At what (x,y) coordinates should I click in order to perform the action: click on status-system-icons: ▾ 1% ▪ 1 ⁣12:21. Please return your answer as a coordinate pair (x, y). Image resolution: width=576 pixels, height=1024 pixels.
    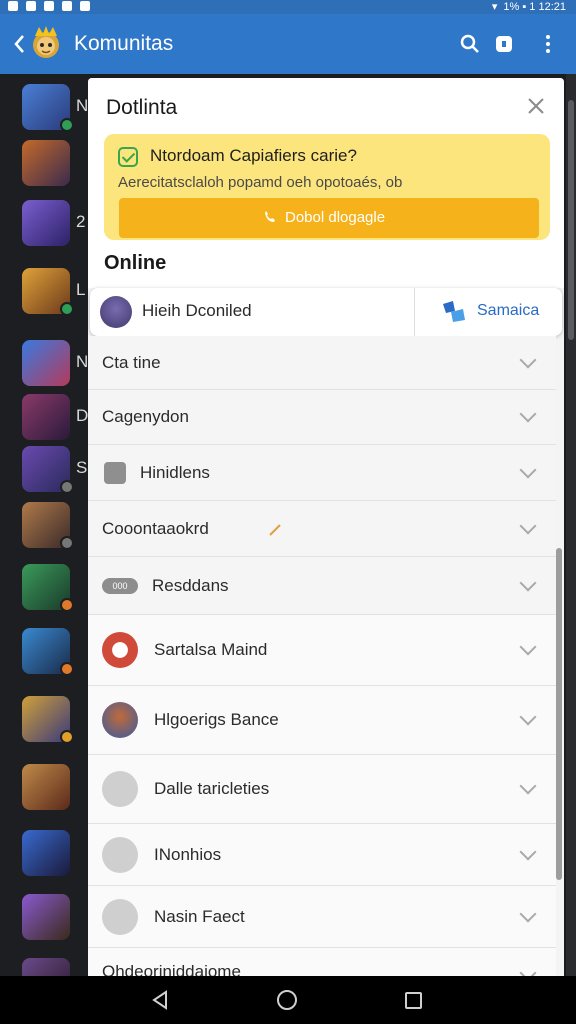
    Looking at the image, I should click on (528, 7).